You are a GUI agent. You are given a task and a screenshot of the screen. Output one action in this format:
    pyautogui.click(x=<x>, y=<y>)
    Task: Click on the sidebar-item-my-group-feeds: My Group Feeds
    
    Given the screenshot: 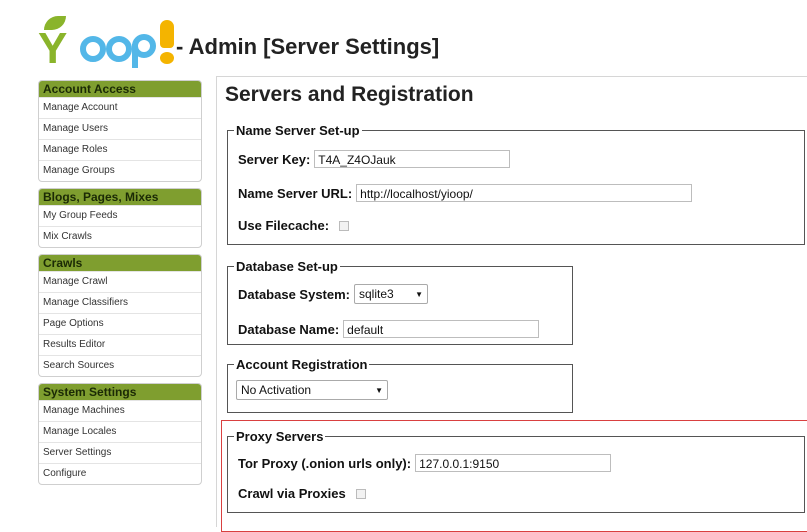 What is the action you would take?
    pyautogui.click(x=120, y=215)
    